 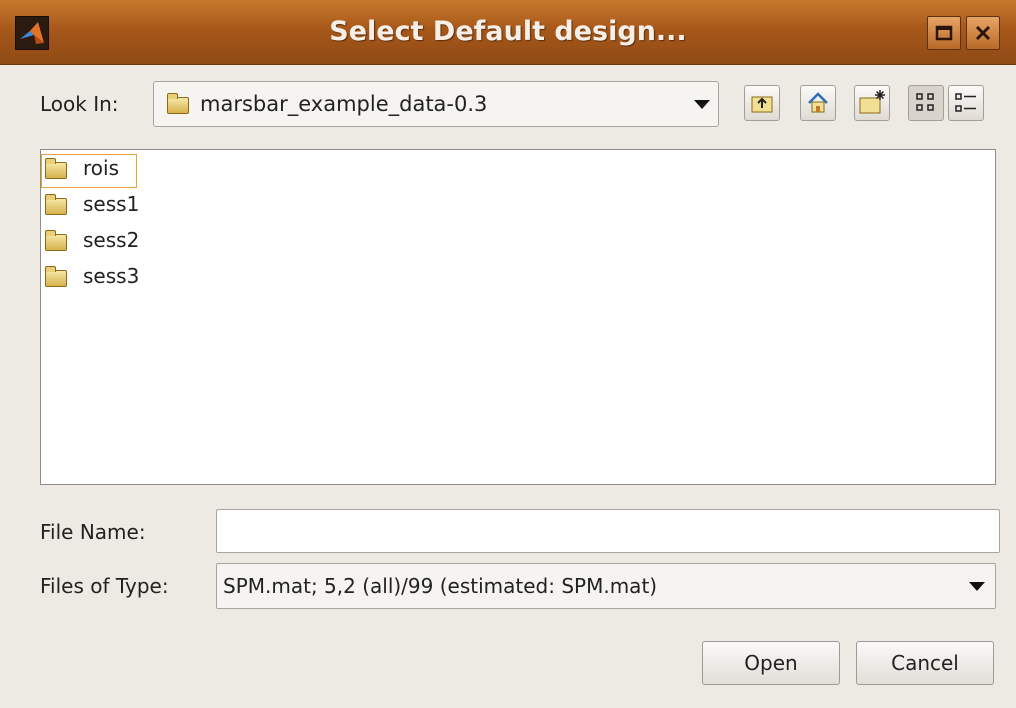 I want to click on maximize-button, so click(x=944, y=33).